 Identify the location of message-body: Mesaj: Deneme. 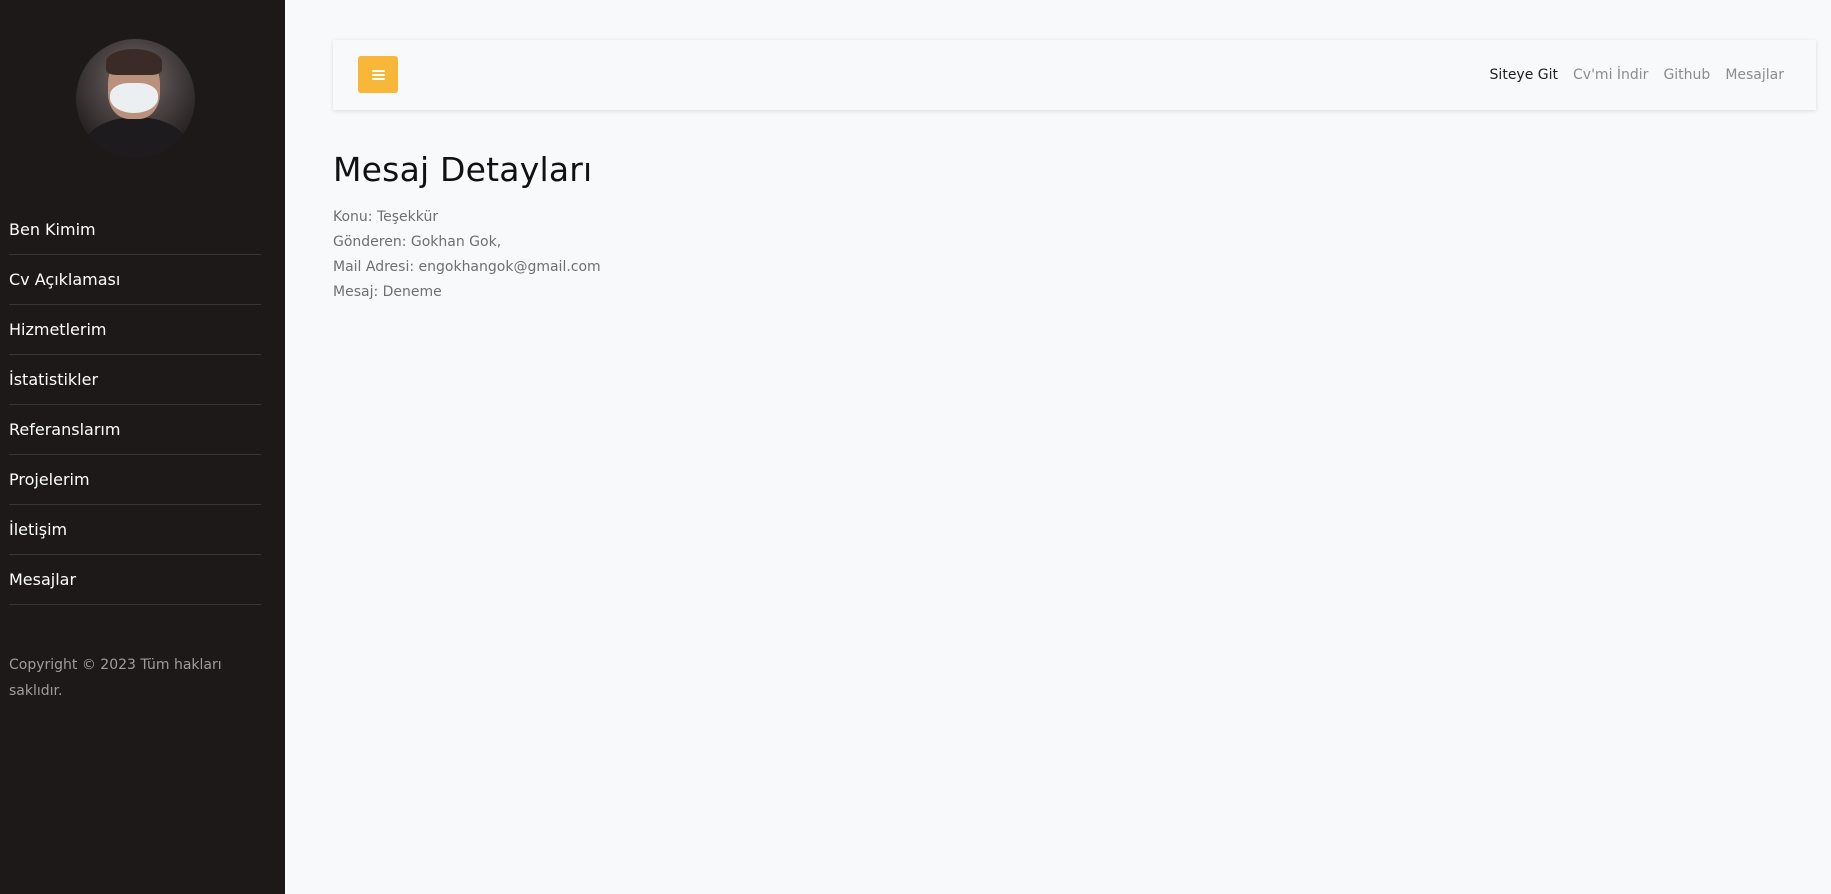
(387, 292).